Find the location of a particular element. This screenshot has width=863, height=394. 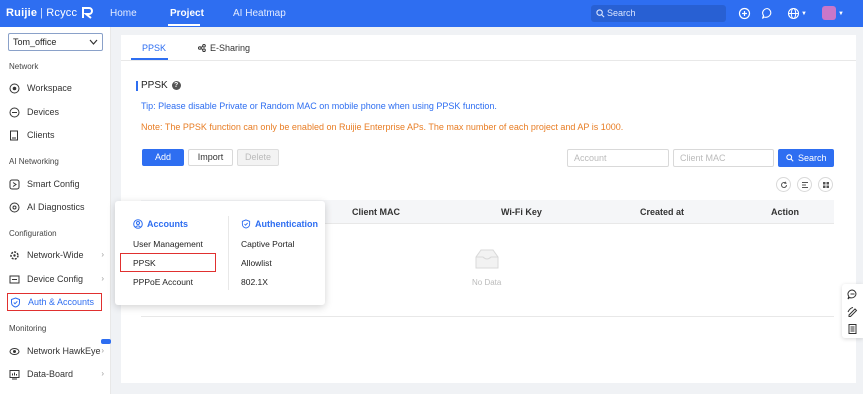

account-search-input: Account is located at coordinates (618, 158).